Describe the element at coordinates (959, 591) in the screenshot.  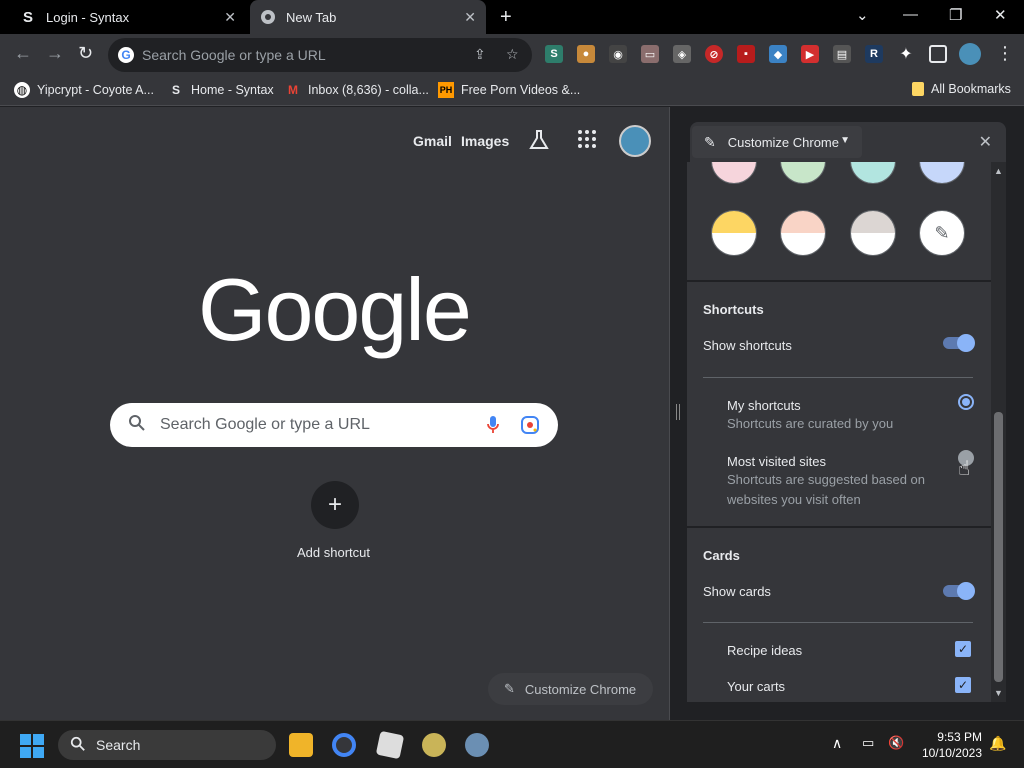
I see `show-cards-toggle` at that location.